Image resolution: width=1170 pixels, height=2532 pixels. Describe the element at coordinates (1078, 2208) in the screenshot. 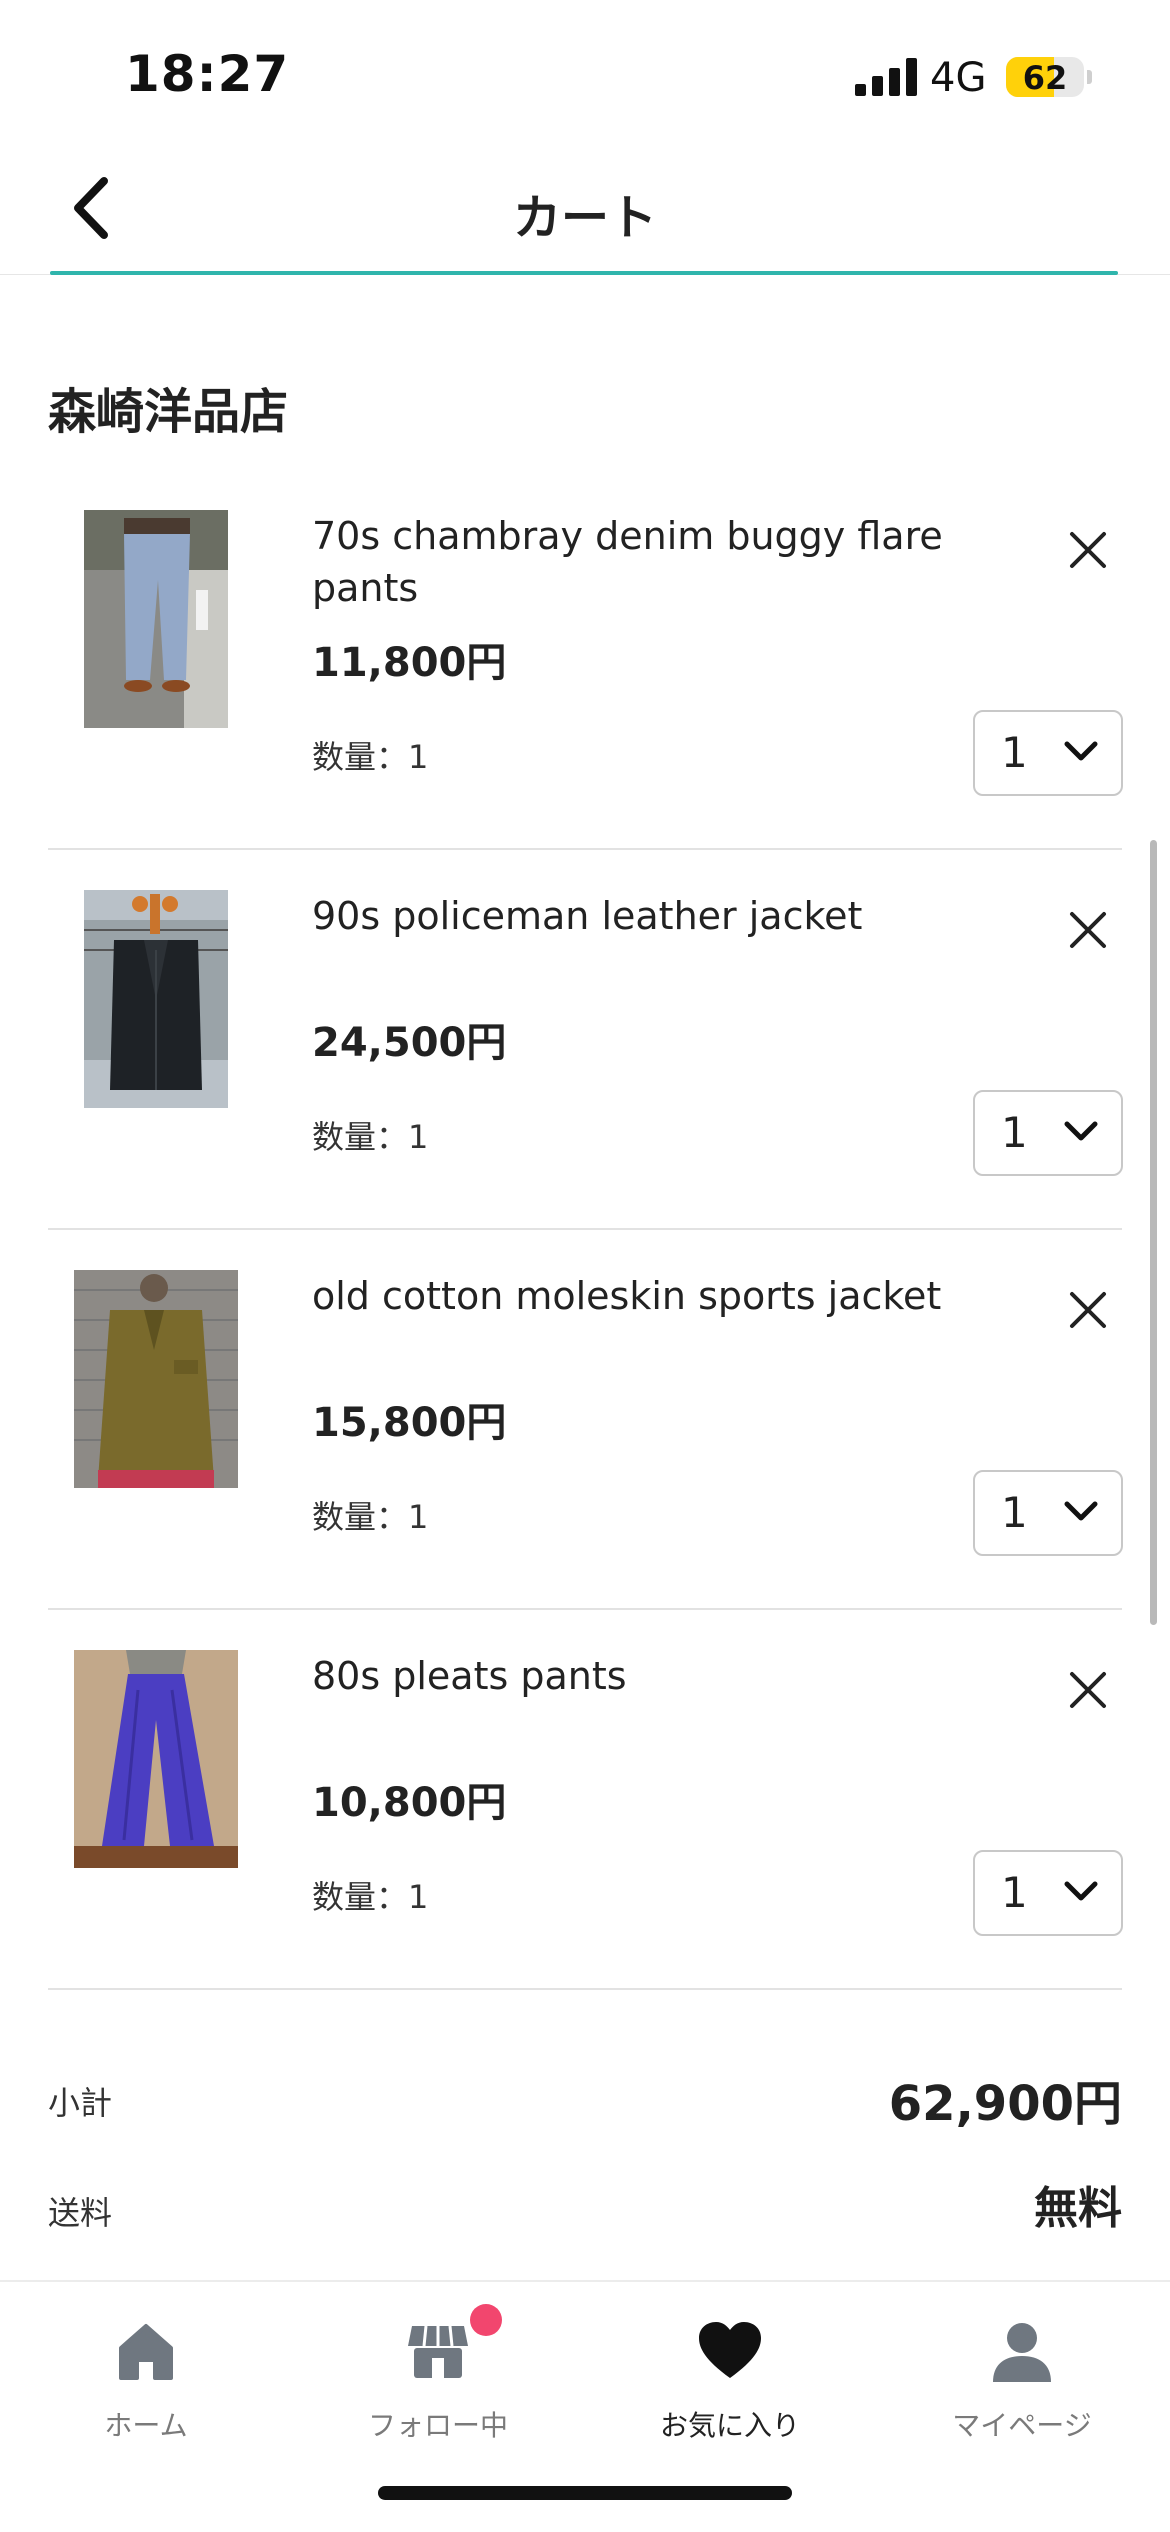

I see `shipping-value: 無料` at that location.